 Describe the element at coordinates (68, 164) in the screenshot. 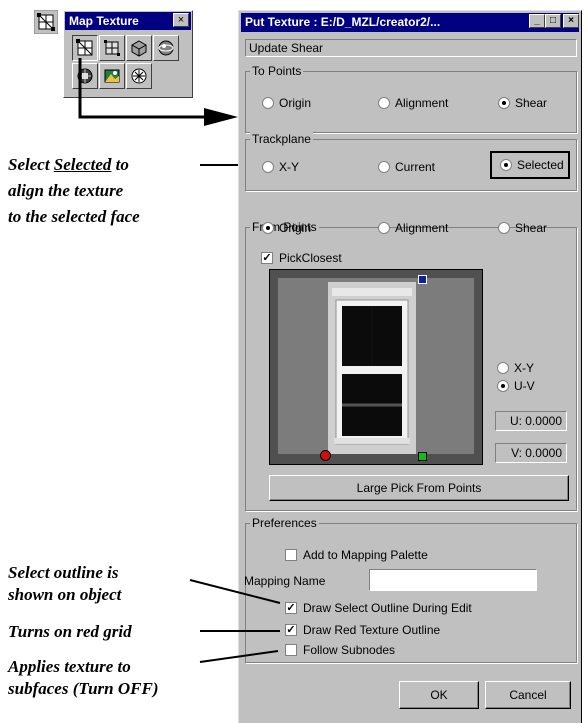

I see `annotation-selected: Select Selected to` at that location.